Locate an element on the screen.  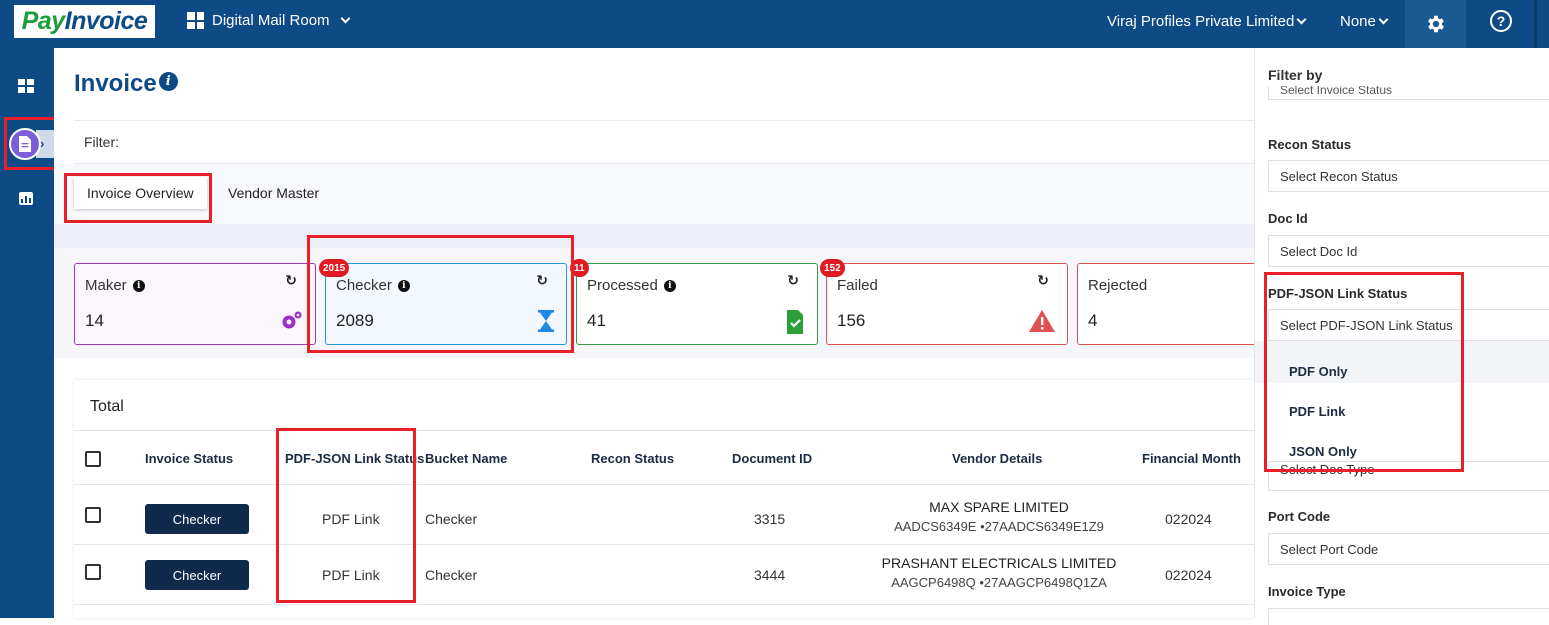
apps-grid-icon is located at coordinates (195, 20).